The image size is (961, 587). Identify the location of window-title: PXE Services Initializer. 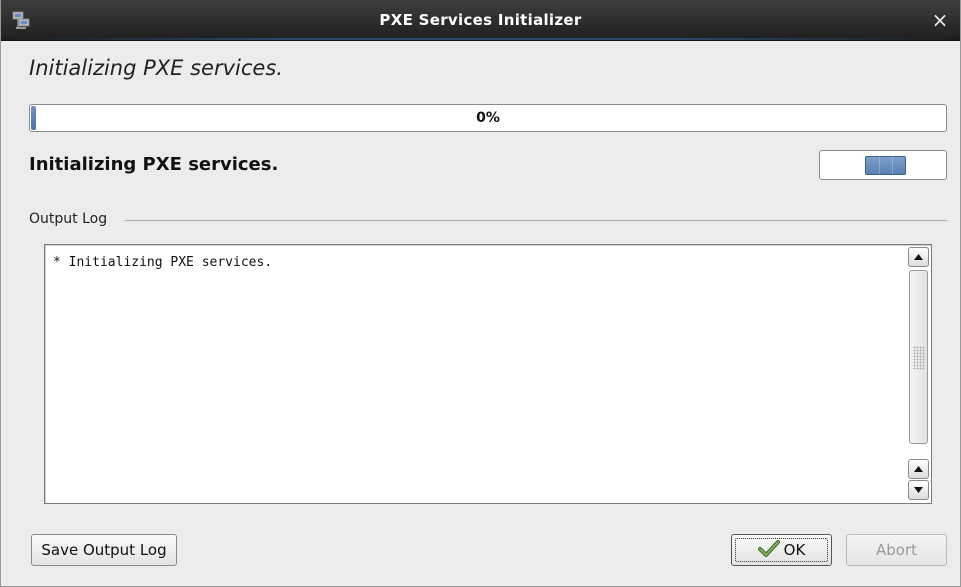
(480, 20).